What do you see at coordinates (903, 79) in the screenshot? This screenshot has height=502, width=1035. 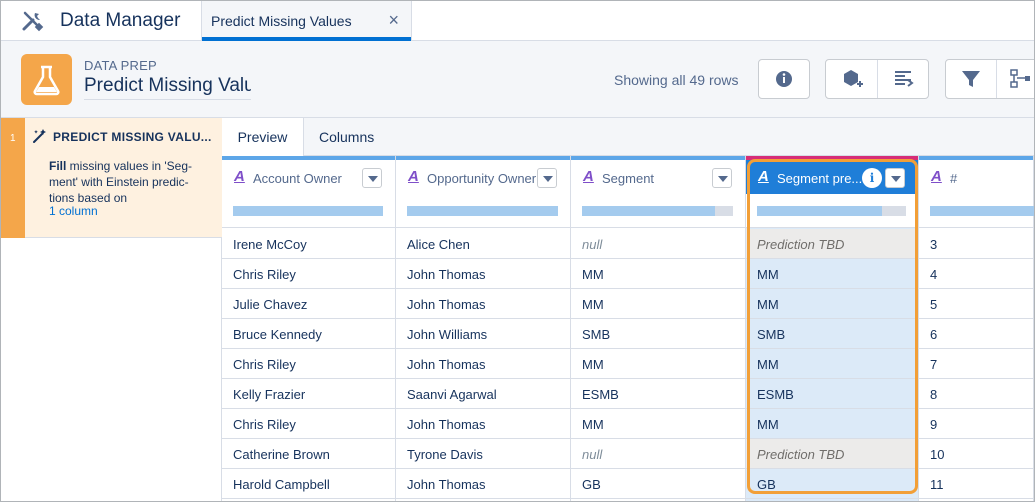 I see `transform-icon` at bounding box center [903, 79].